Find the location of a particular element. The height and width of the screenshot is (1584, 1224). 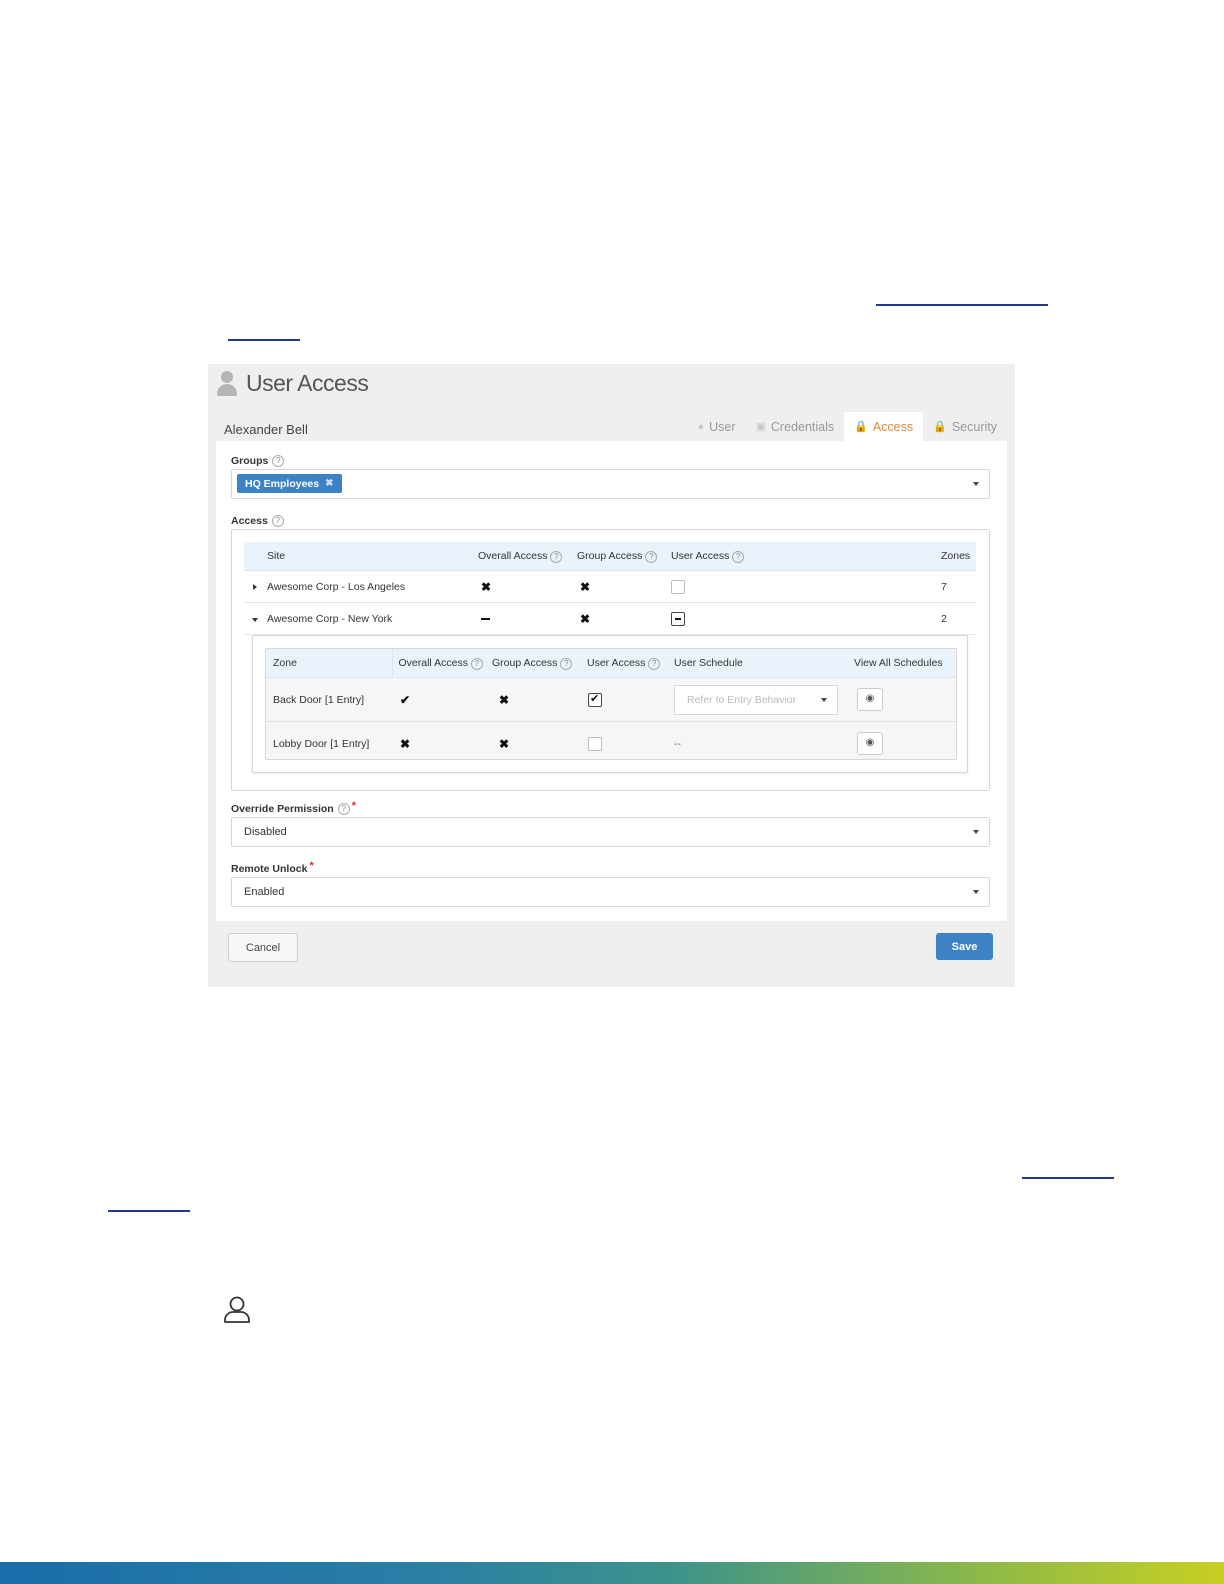

check-icon: ✔ is located at coordinates (405, 699).